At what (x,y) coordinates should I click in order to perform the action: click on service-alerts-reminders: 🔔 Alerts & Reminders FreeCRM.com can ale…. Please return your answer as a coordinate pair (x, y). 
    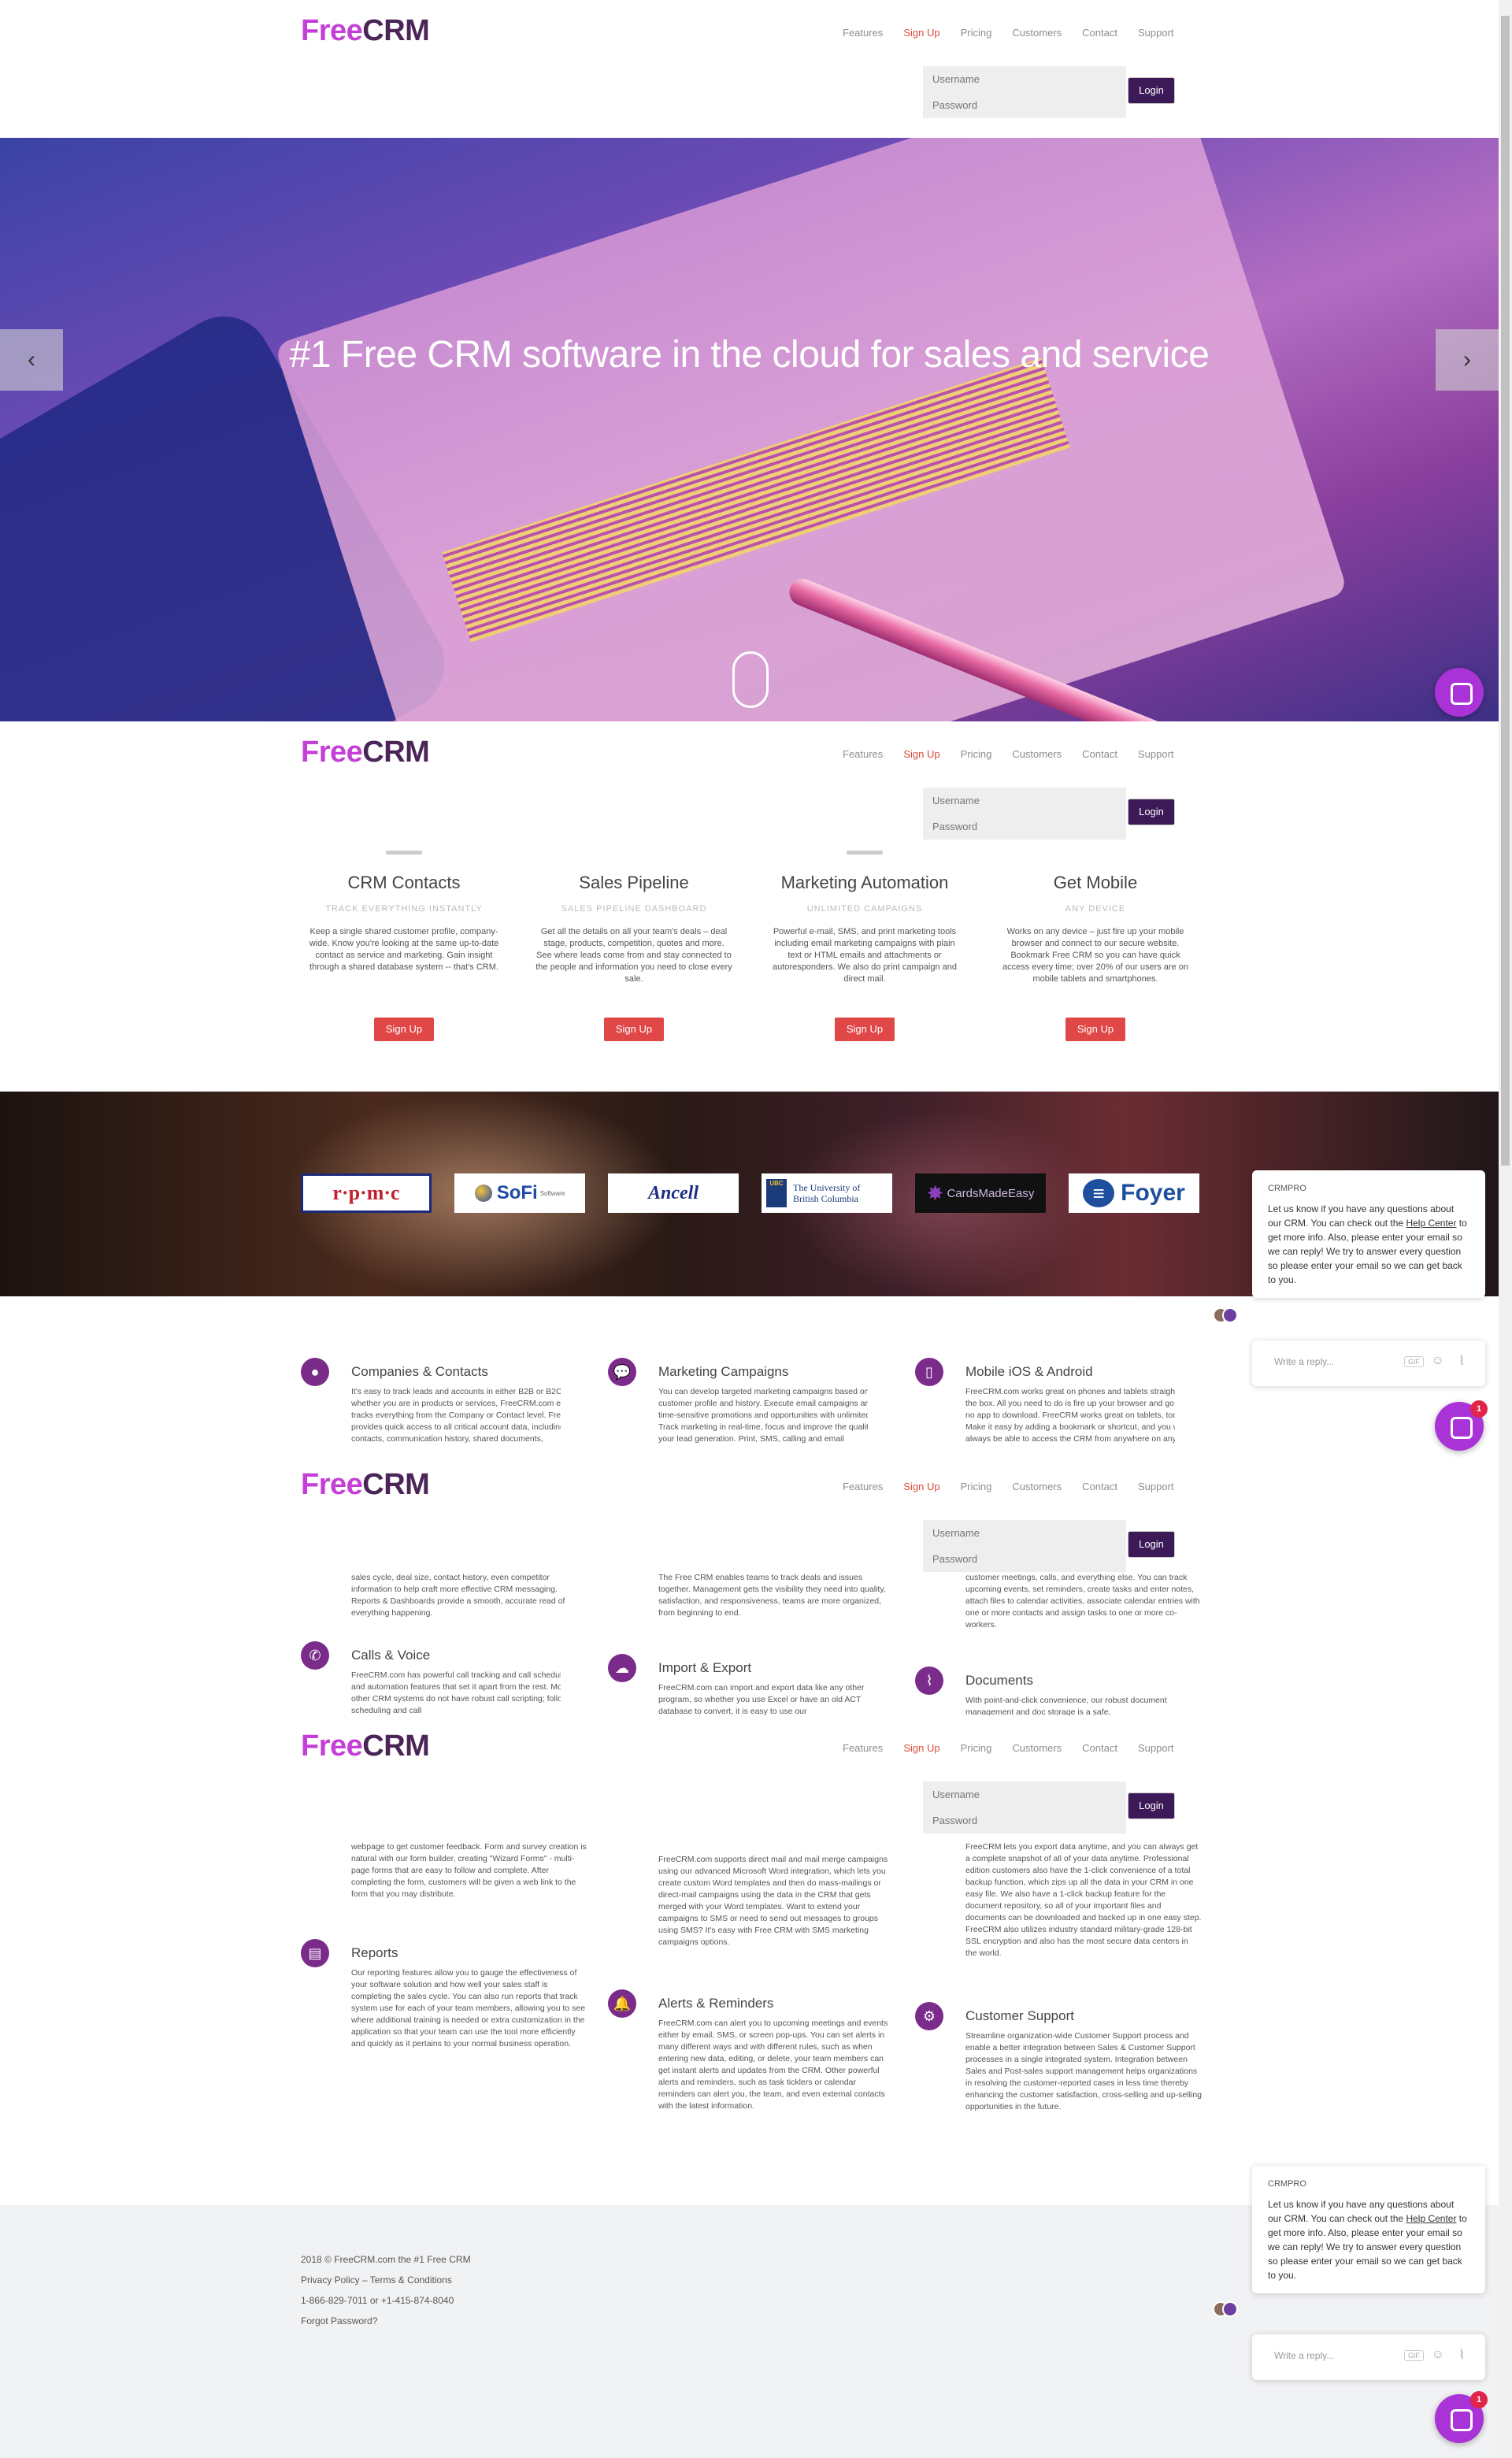
    Looking at the image, I should click on (748, 2068).